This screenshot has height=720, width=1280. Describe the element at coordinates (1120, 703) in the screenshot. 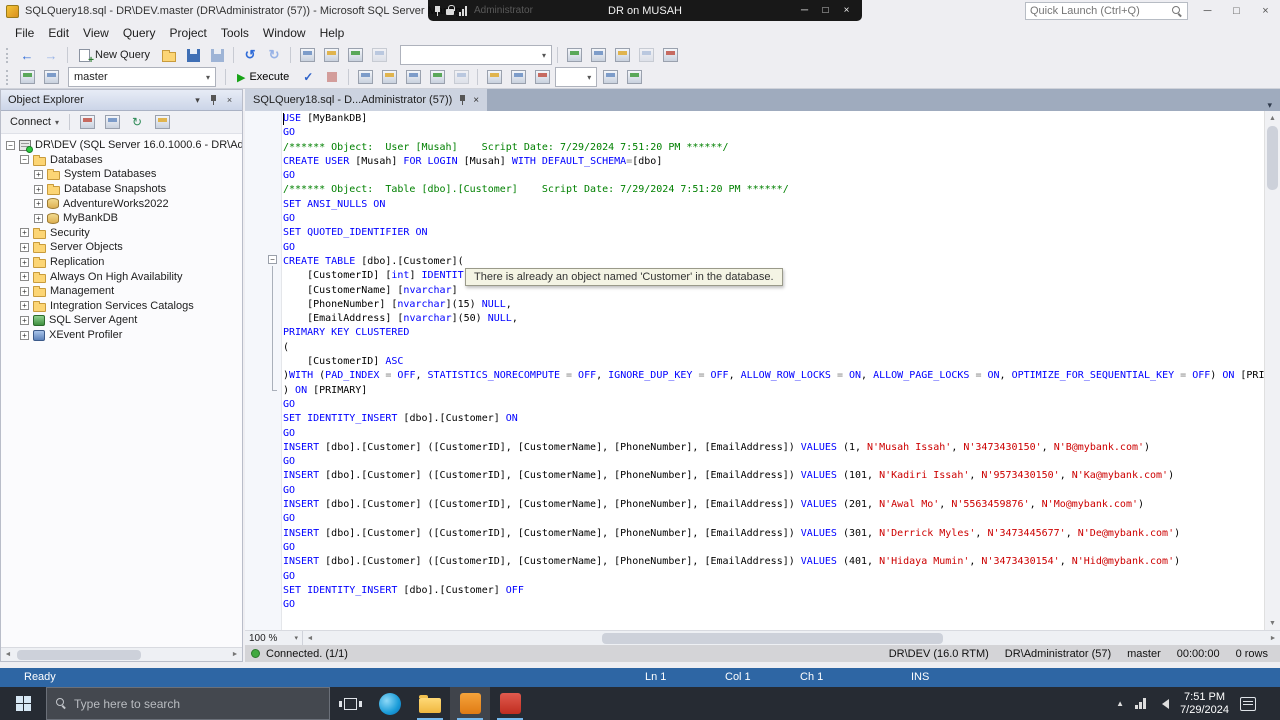

I see `tray-chevron-up-icon: ▲` at that location.